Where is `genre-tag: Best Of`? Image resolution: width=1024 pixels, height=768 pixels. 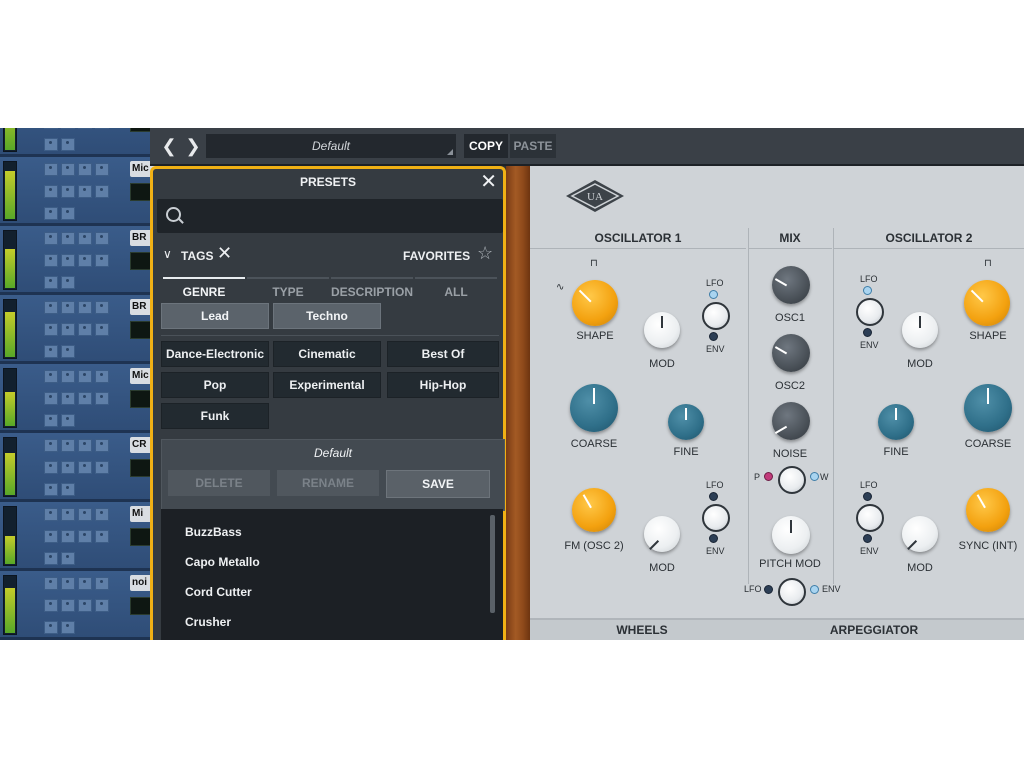 genre-tag: Best Of is located at coordinates (443, 354).